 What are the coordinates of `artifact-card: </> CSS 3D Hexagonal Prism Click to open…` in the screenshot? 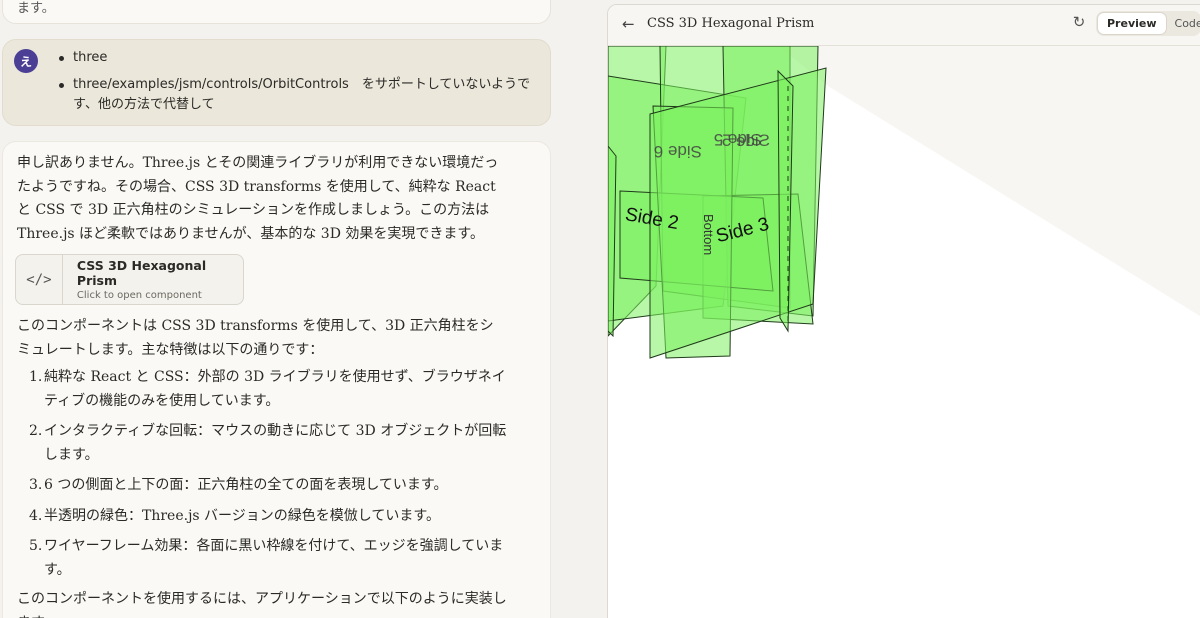 It's located at (129, 279).